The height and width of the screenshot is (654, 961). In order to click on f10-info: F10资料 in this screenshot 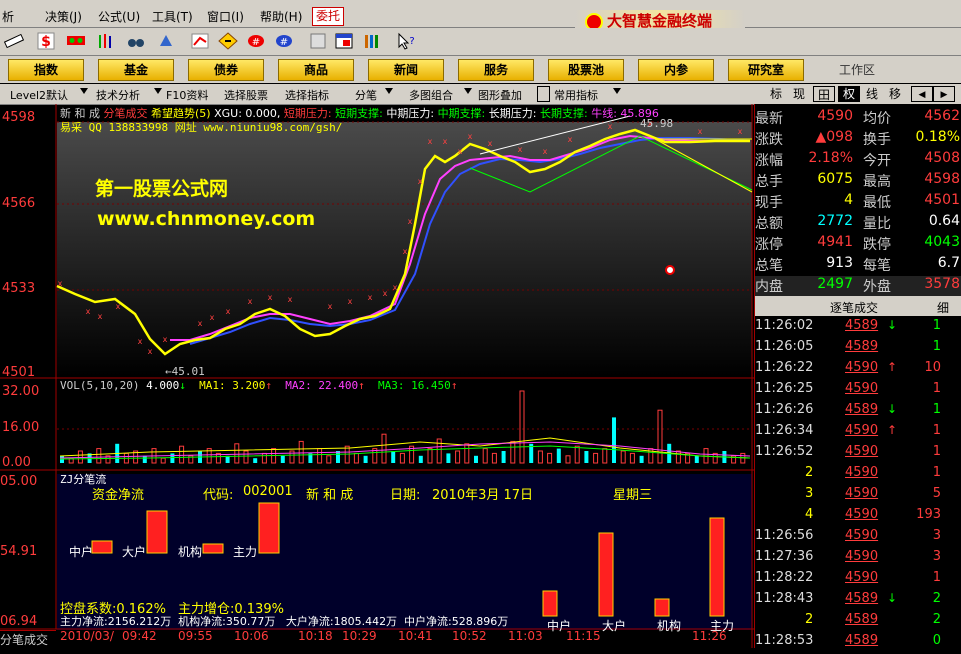, I will do `click(187, 95)`.